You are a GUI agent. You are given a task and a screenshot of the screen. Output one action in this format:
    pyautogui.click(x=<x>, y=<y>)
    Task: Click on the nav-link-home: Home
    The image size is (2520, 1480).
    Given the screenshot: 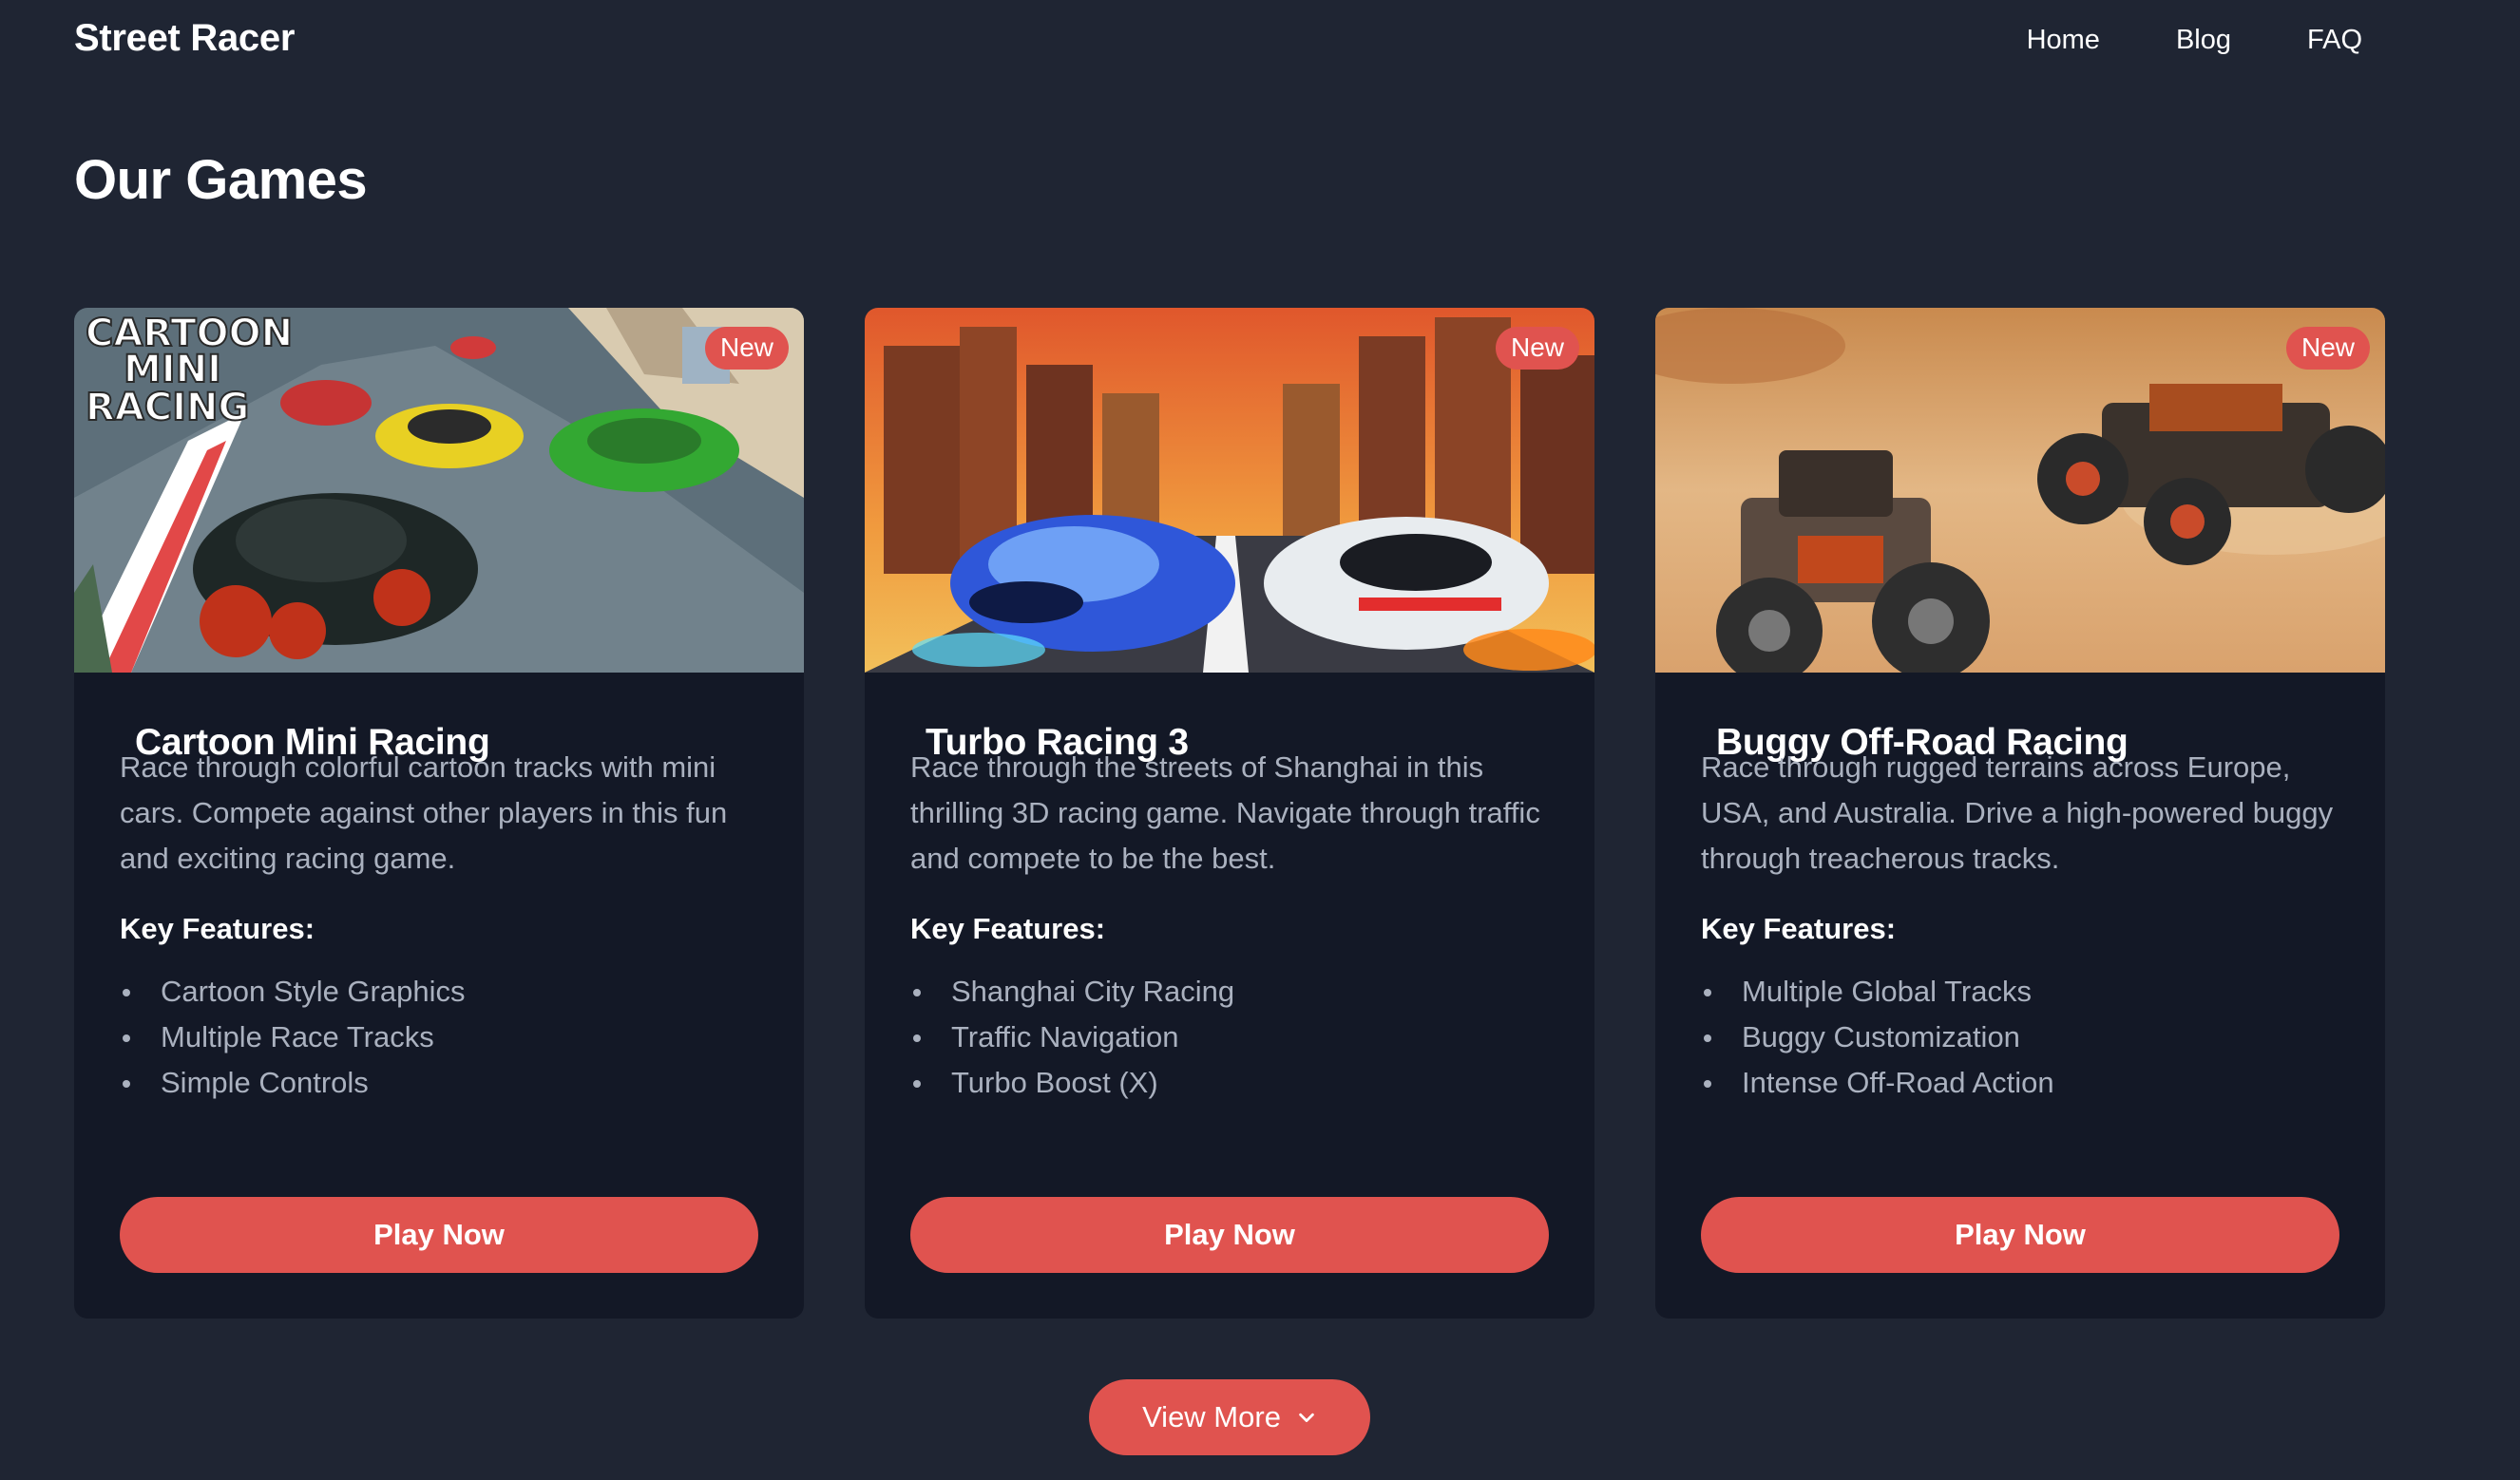 What is the action you would take?
    pyautogui.click(x=2063, y=40)
    